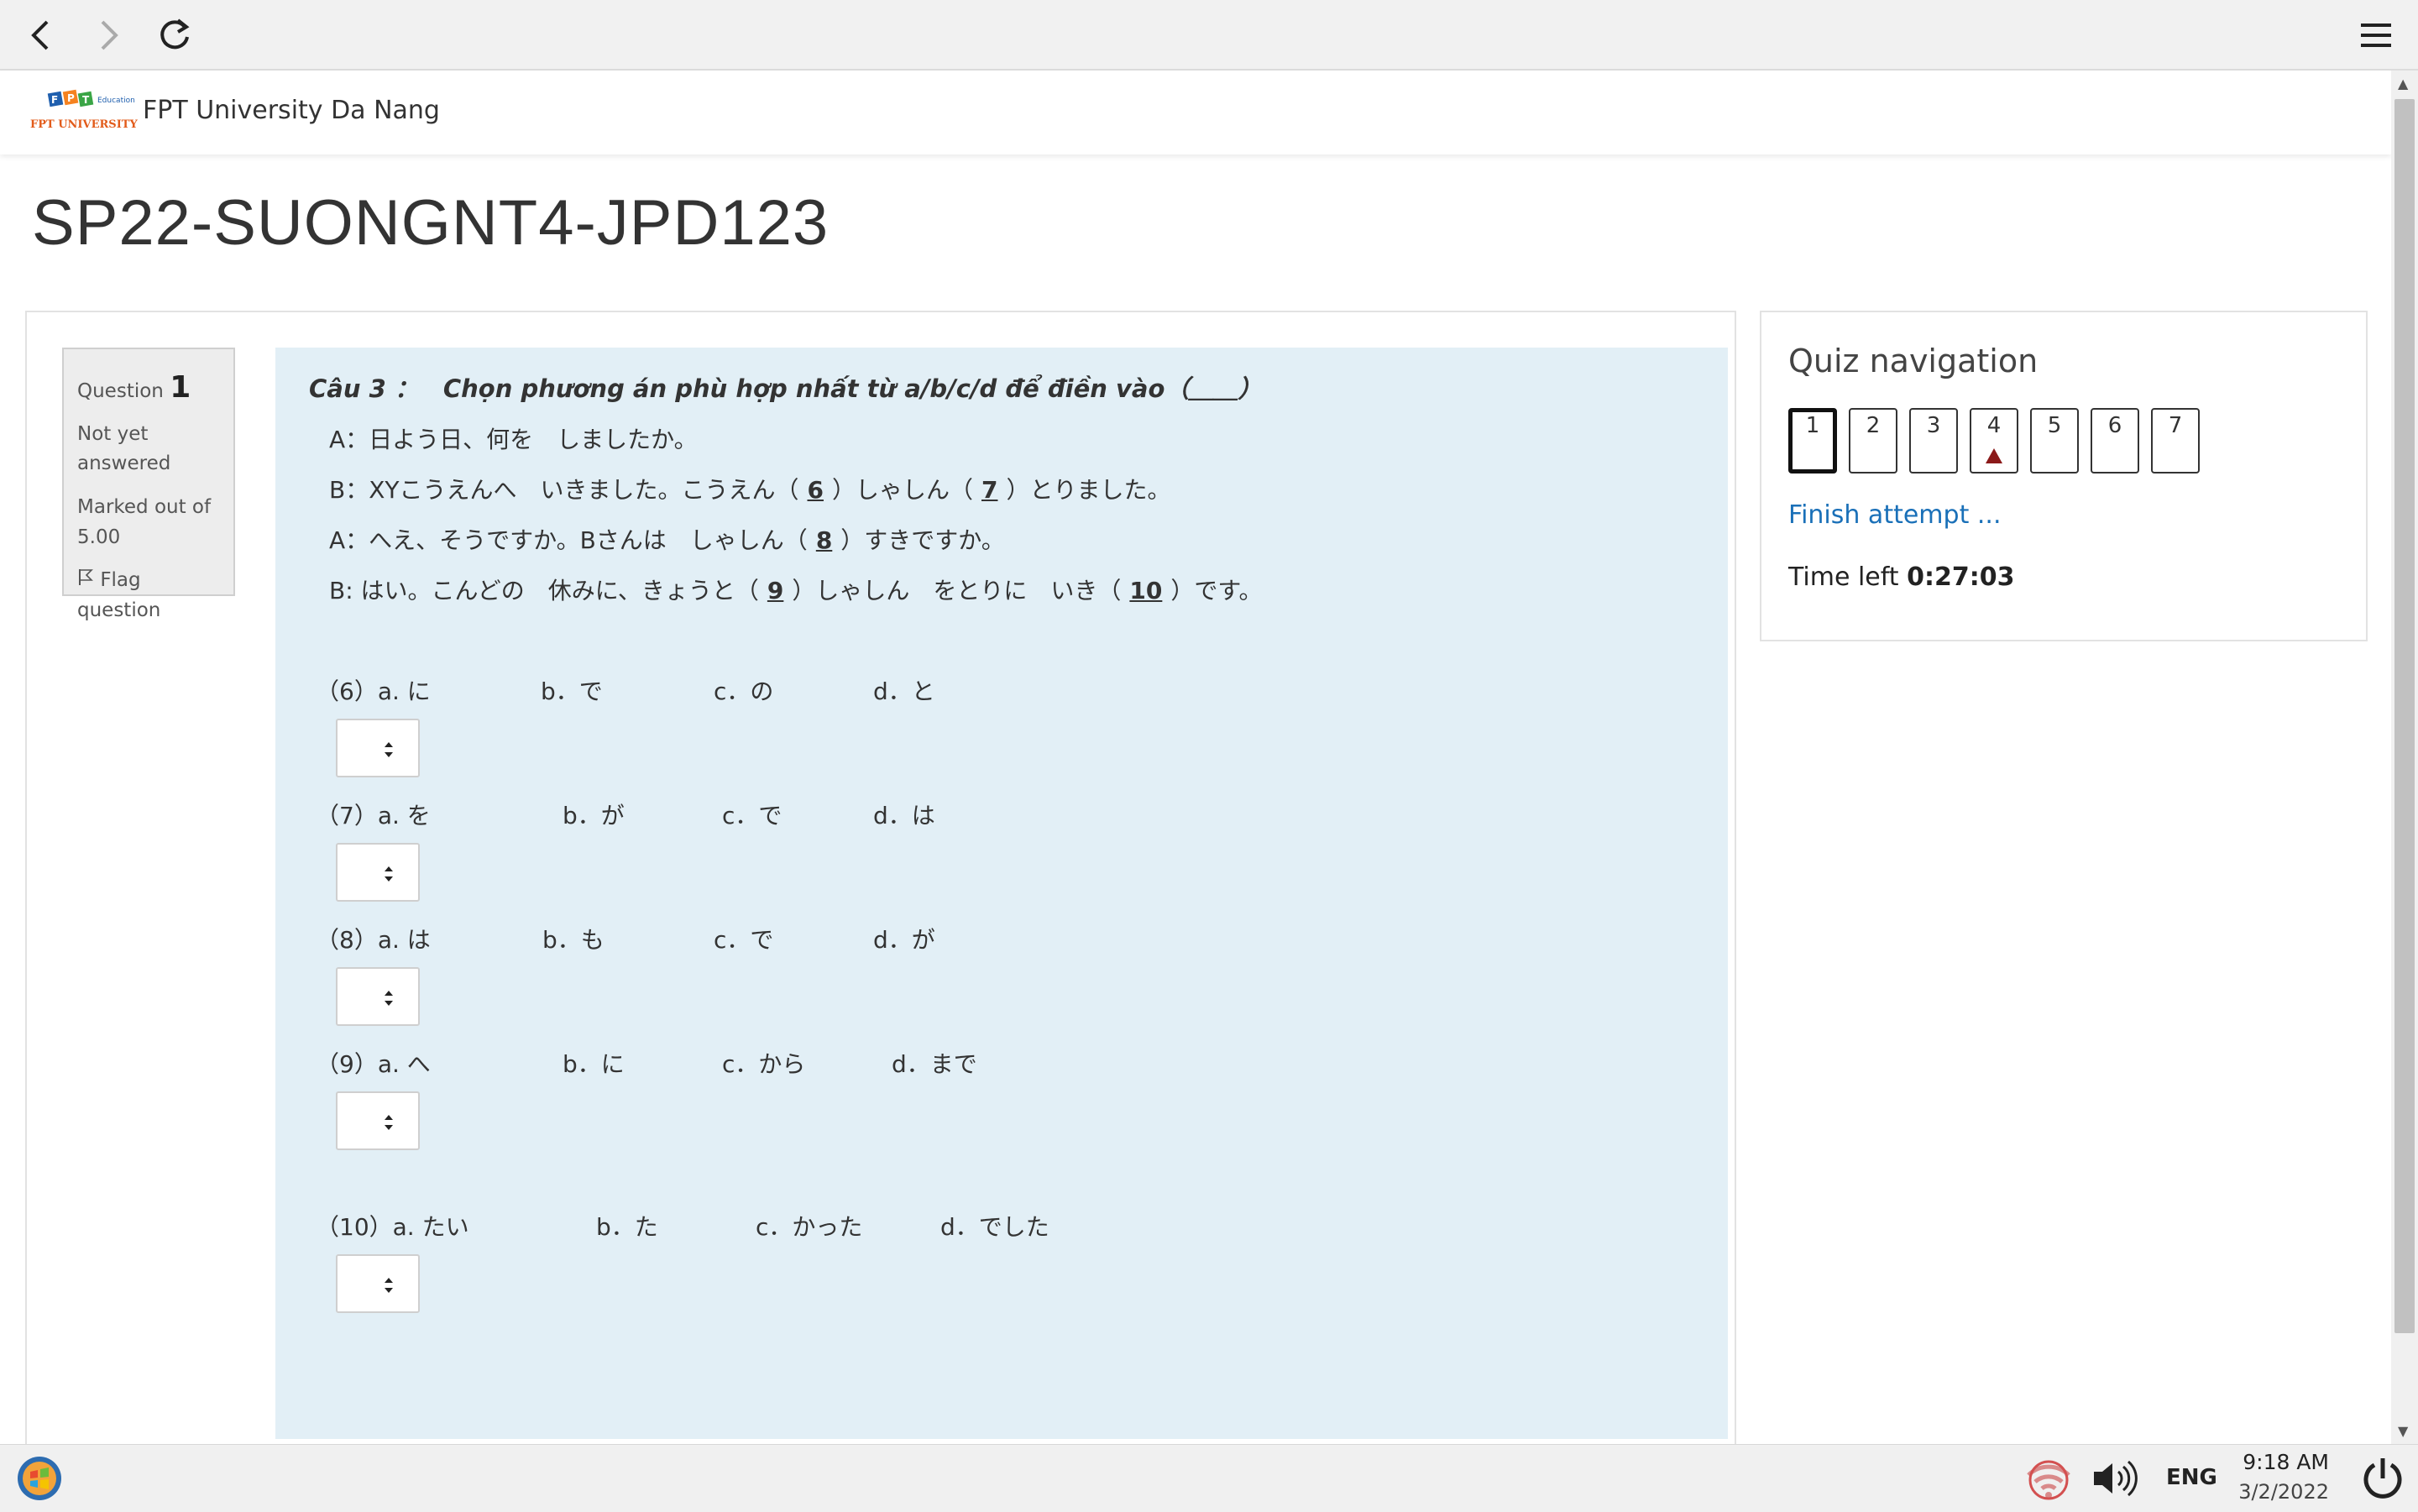 The width and height of the screenshot is (2418, 1512). I want to click on volume-icon, so click(2114, 1480).